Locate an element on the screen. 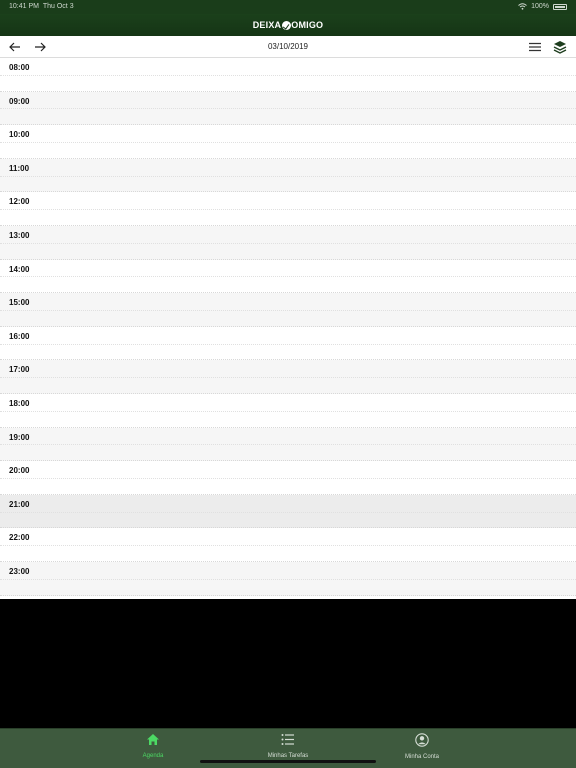  hour-label: 22:00 is located at coordinates (19, 538).